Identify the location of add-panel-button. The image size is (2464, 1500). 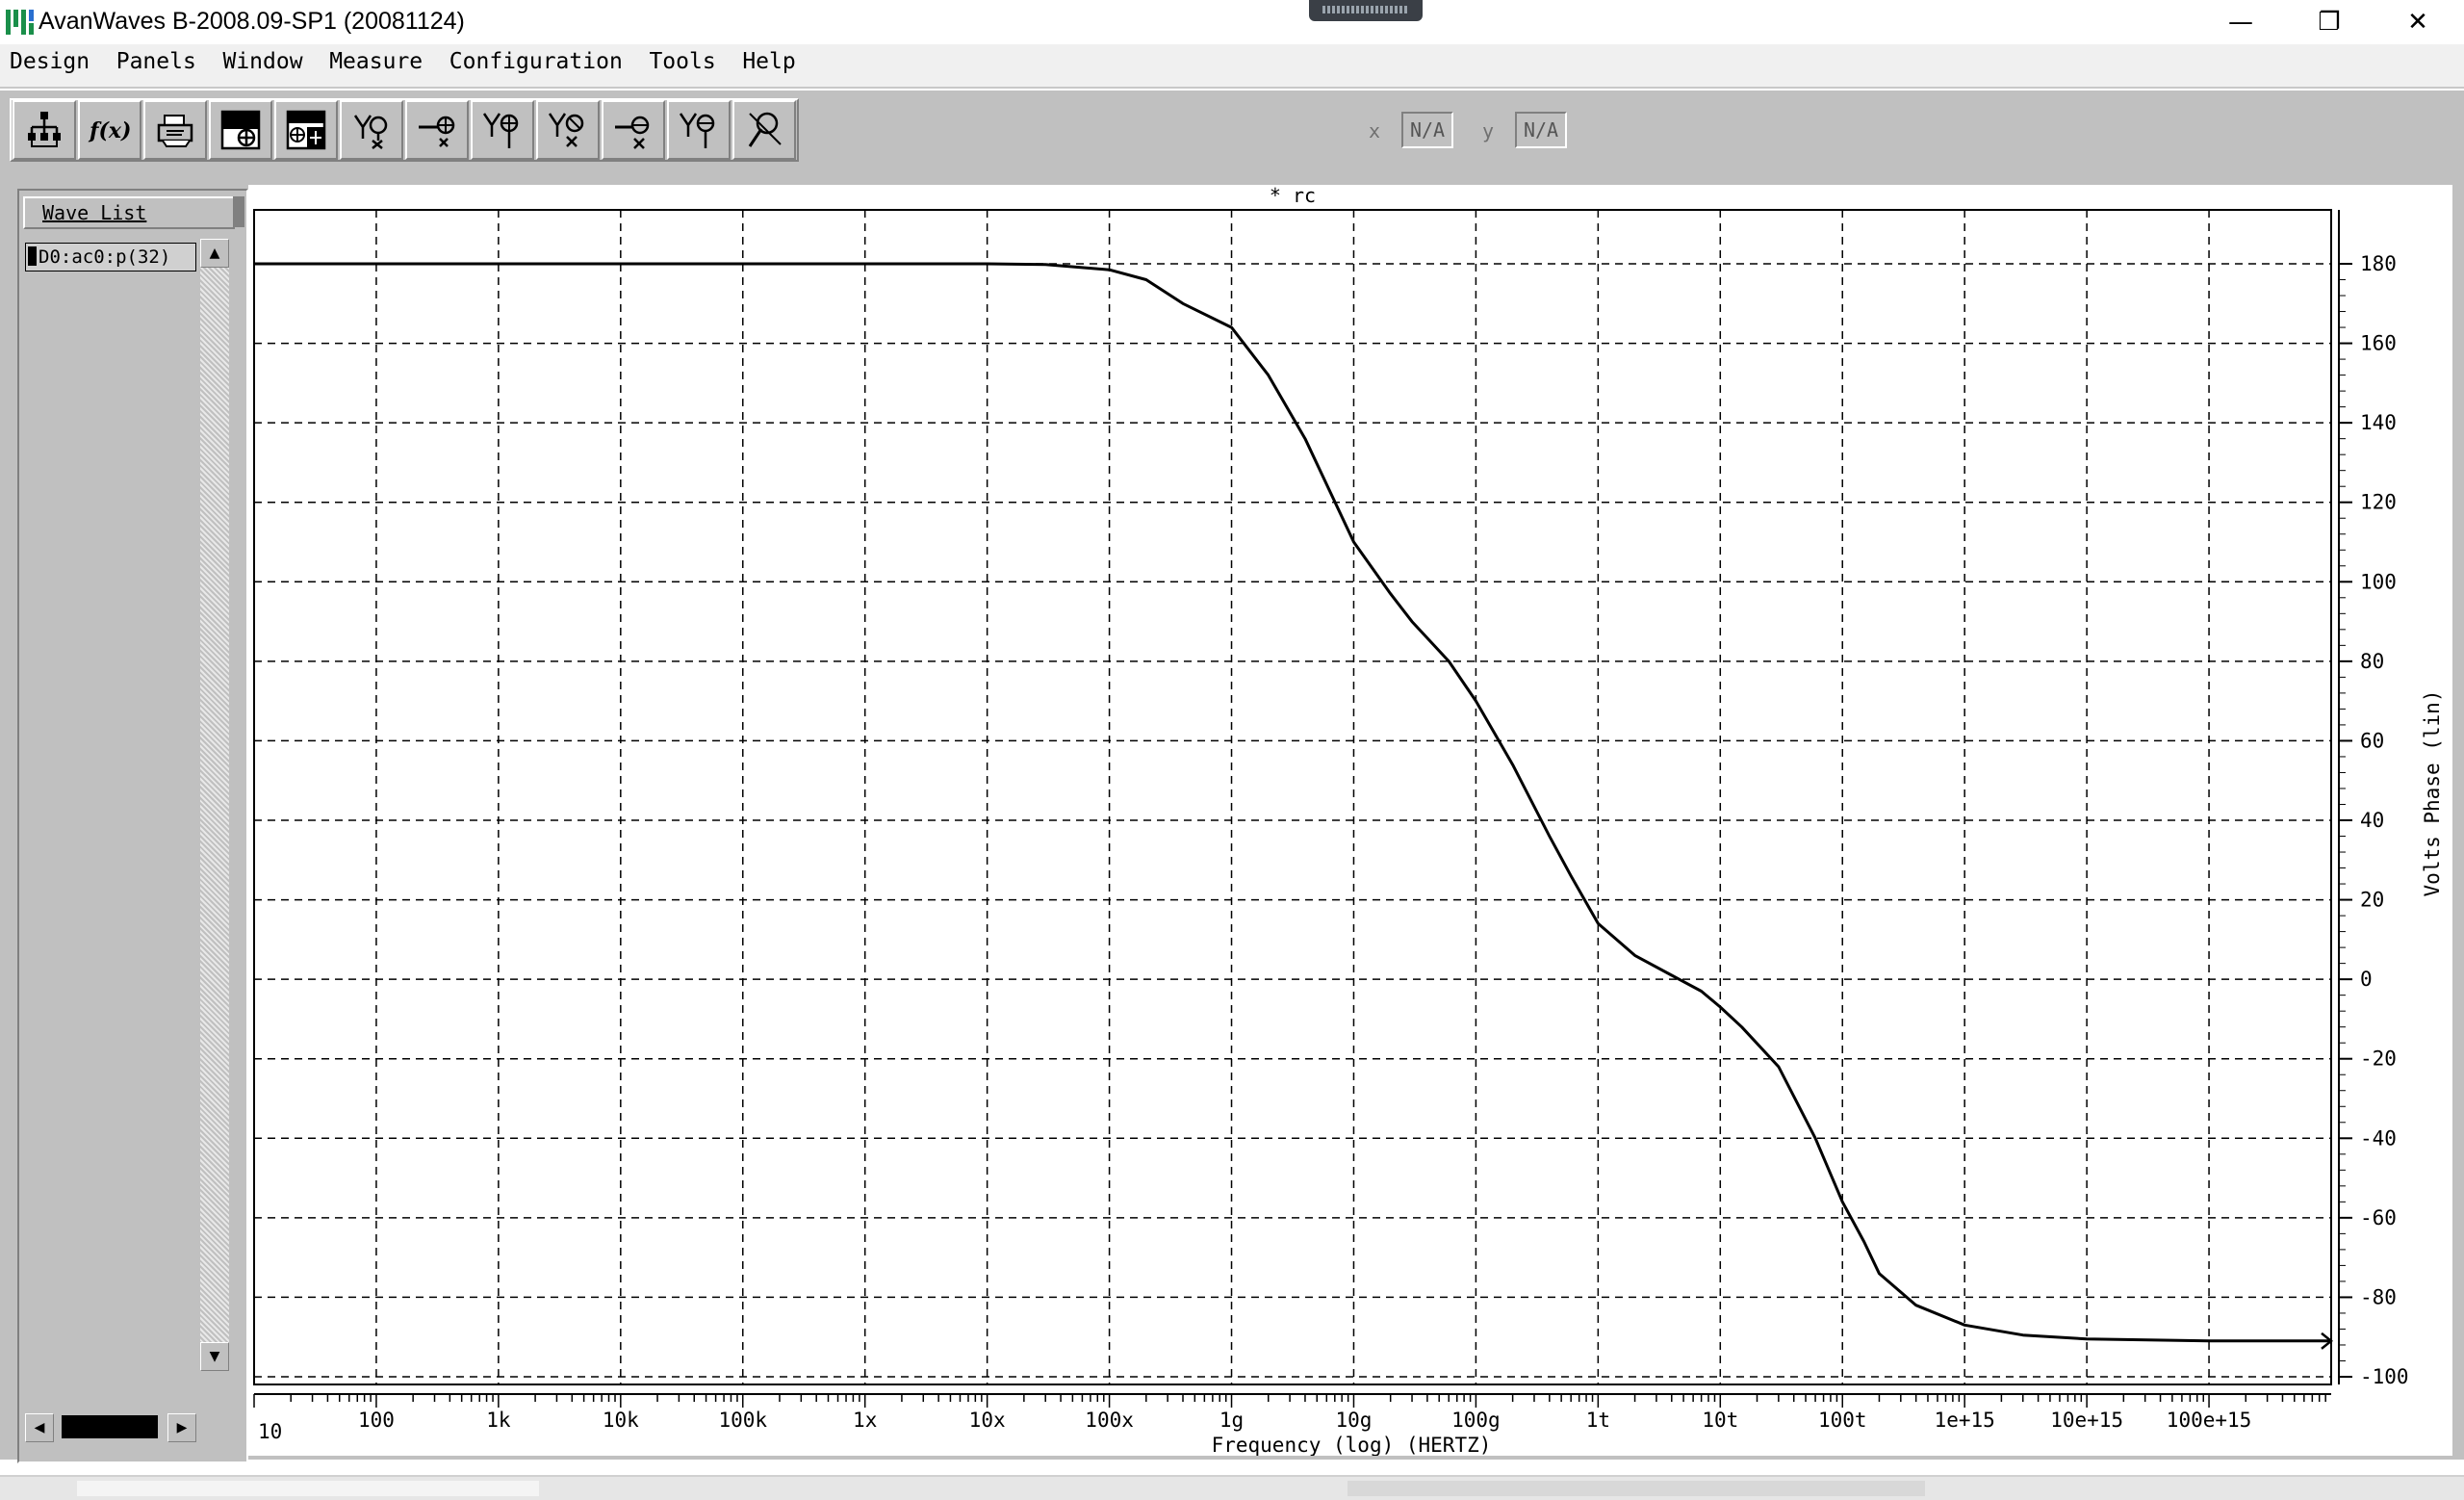
(240, 130).